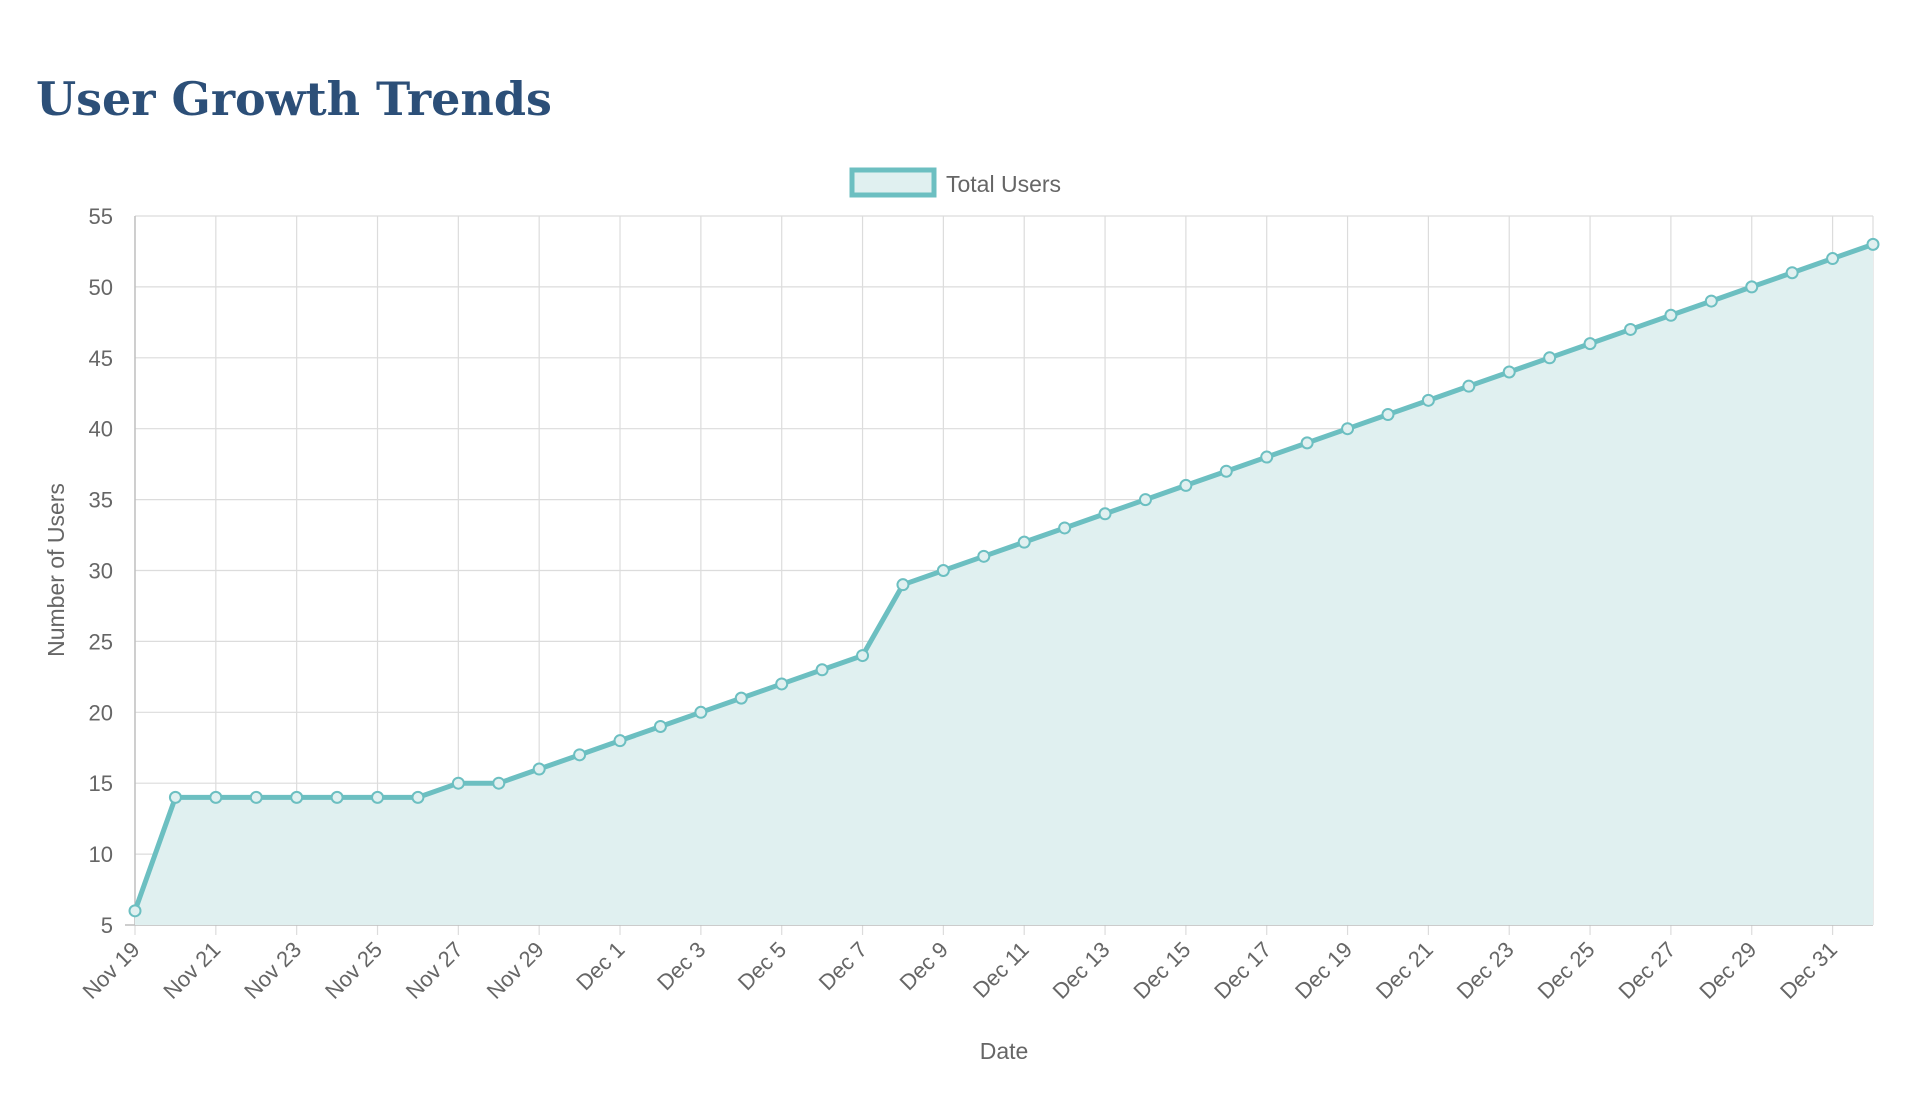 This screenshot has height=1108, width=1906. Describe the element at coordinates (1323, 970) in the screenshot. I see `x-tick-label: Dec 19` at that location.